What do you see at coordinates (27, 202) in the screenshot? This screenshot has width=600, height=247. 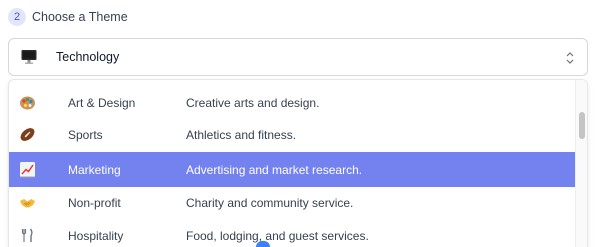 I see `handshake-icon` at bounding box center [27, 202].